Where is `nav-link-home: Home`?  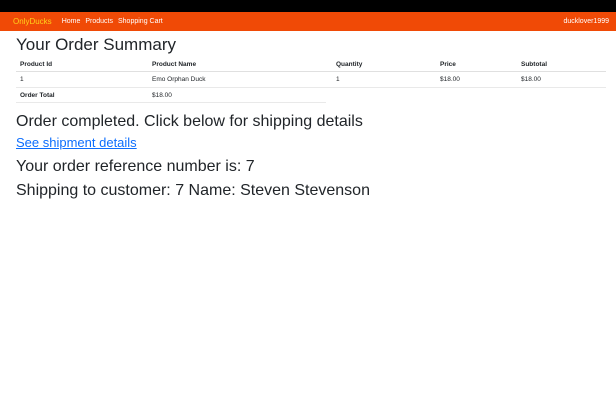
nav-link-home: Home is located at coordinates (71, 21).